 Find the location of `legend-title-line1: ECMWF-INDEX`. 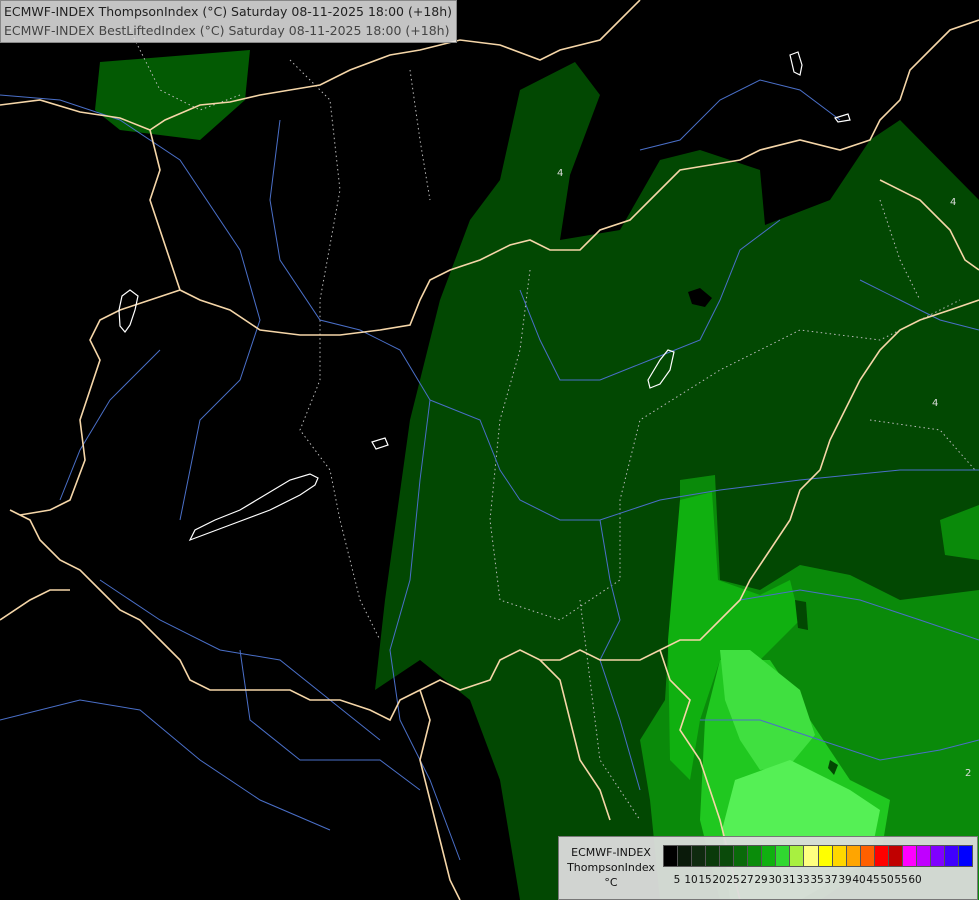

legend-title-line1: ECMWF-INDEX is located at coordinates (611, 852).